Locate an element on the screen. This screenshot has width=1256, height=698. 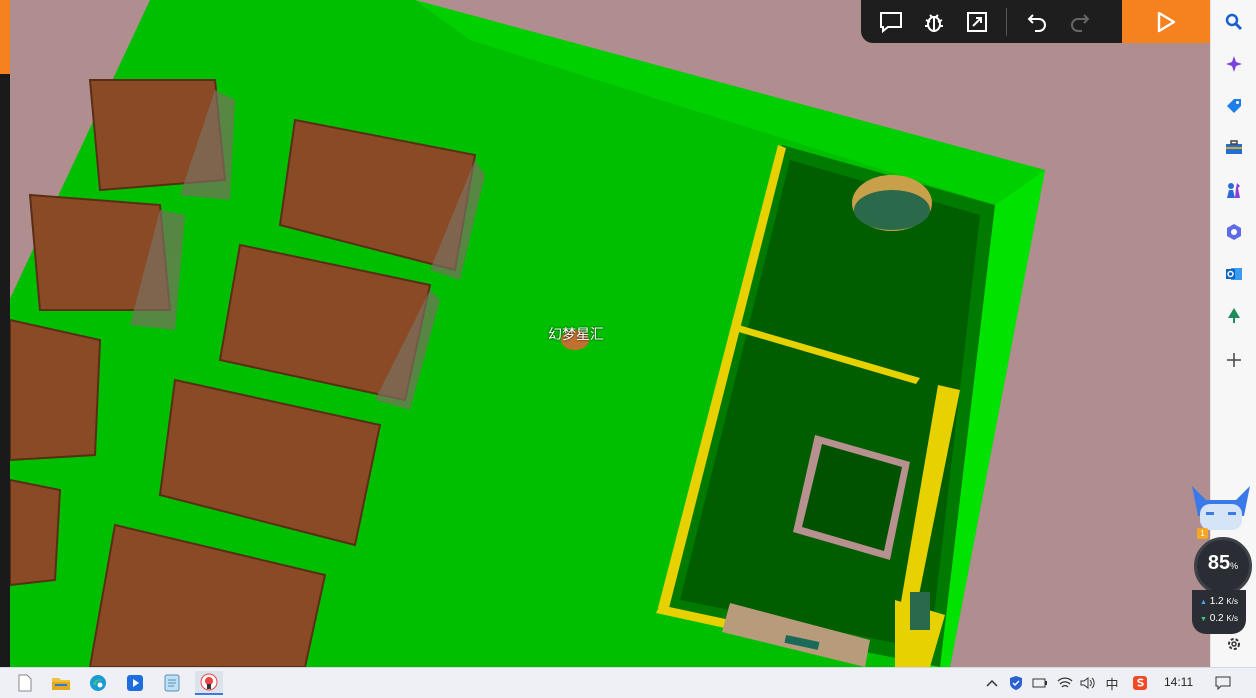
bug-icon is located at coordinates (933, 21).